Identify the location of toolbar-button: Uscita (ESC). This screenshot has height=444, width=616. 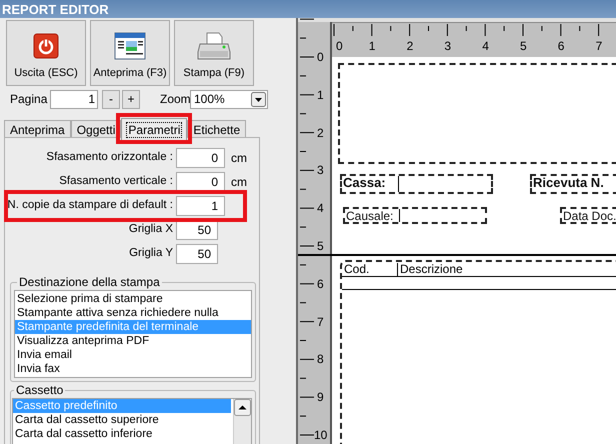
(46, 53).